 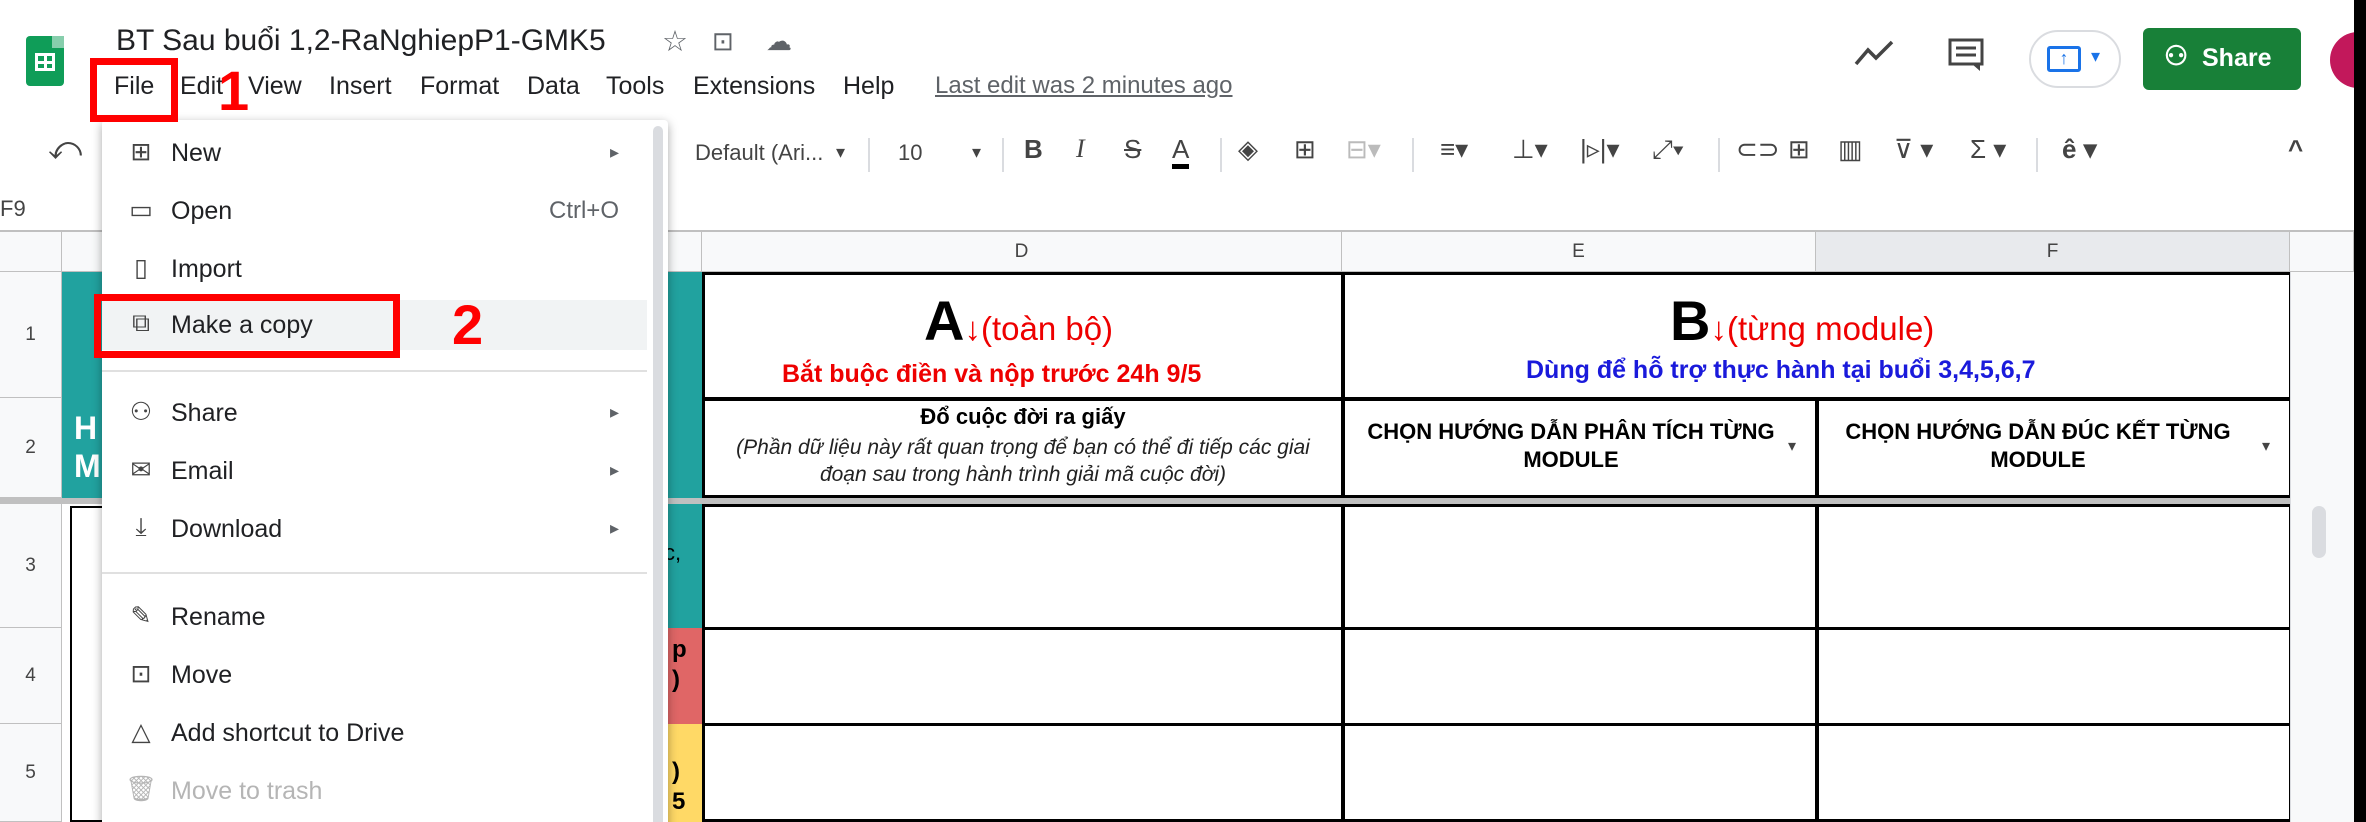 What do you see at coordinates (1305, 149) in the screenshot?
I see `borders-icon: ⊞` at bounding box center [1305, 149].